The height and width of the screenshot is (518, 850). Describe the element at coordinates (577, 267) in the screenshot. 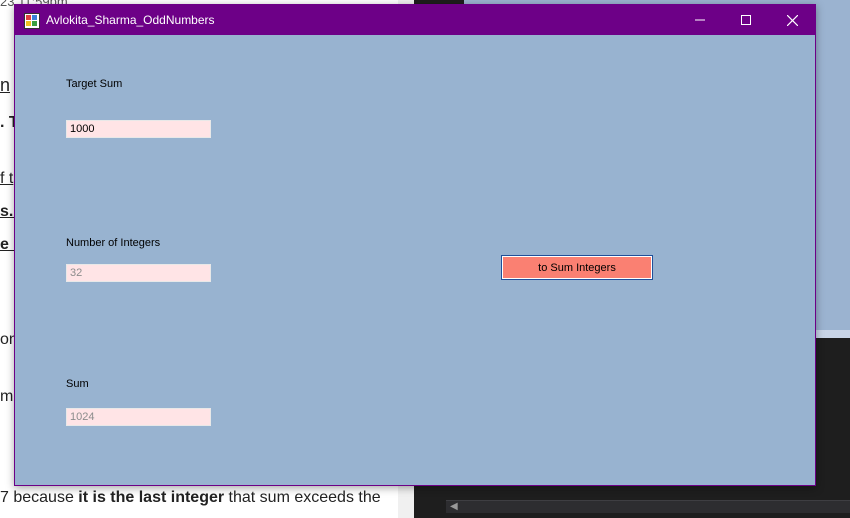

I see `sum-integers-button: to Sum Integers` at that location.